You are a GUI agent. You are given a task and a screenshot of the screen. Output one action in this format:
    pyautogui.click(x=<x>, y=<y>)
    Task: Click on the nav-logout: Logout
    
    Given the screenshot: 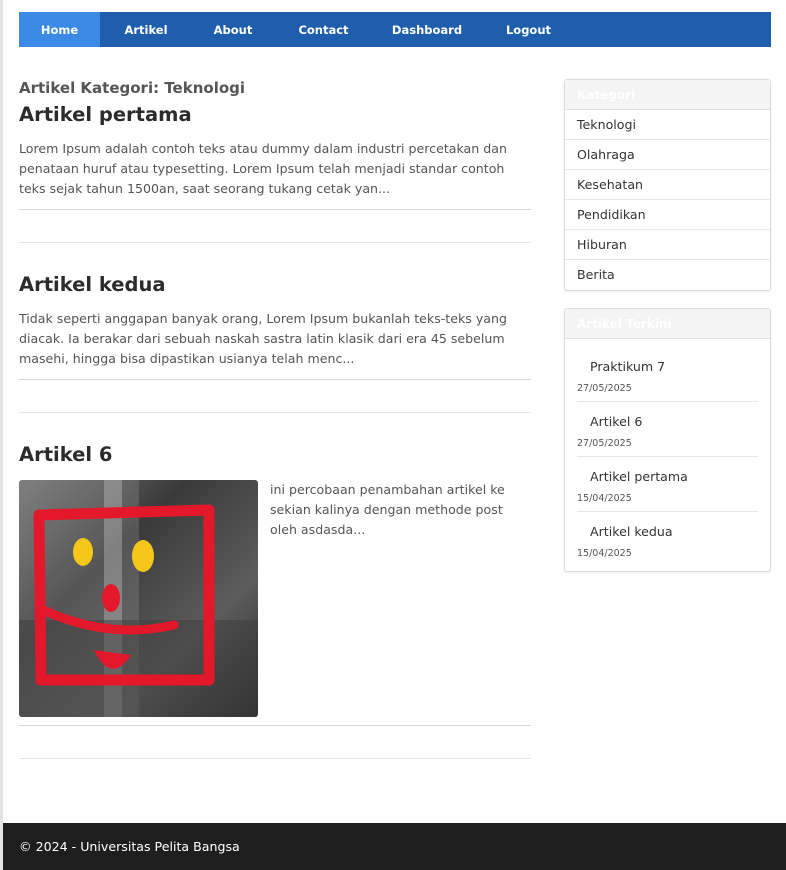 What is the action you would take?
    pyautogui.click(x=528, y=29)
    